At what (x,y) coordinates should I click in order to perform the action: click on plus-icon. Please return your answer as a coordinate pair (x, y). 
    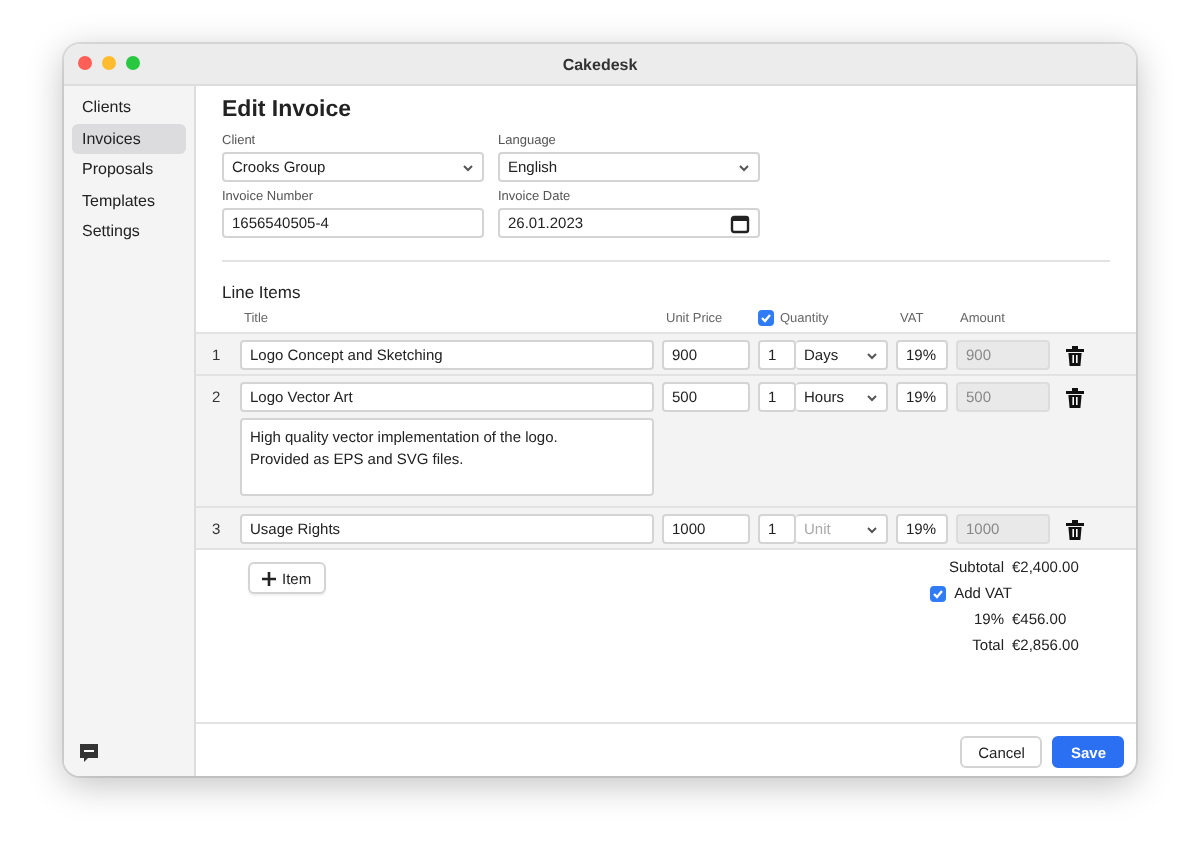
    Looking at the image, I should click on (269, 578).